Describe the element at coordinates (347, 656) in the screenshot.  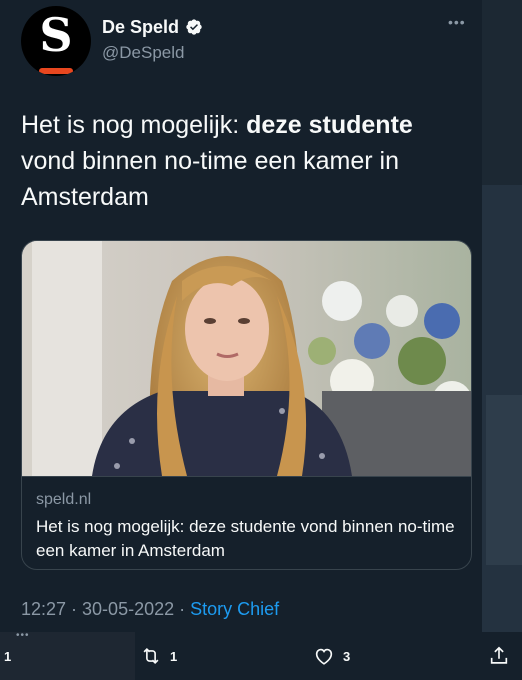
I see `like-count: 3` at that location.